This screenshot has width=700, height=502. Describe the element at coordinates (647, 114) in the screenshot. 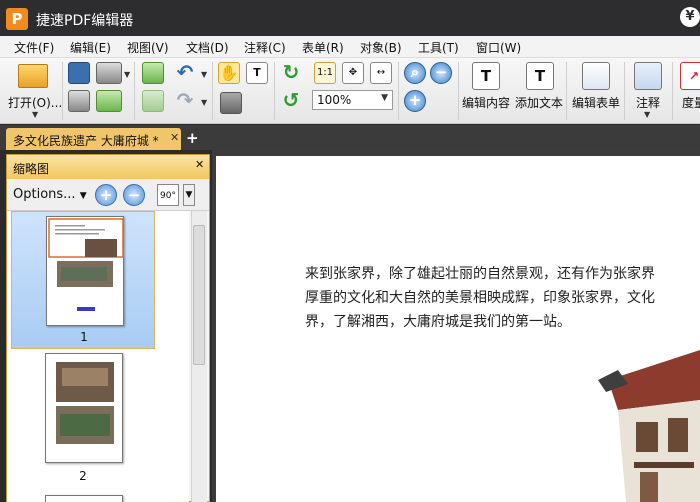

I see `annotation-dropdown-icon: ▼` at that location.